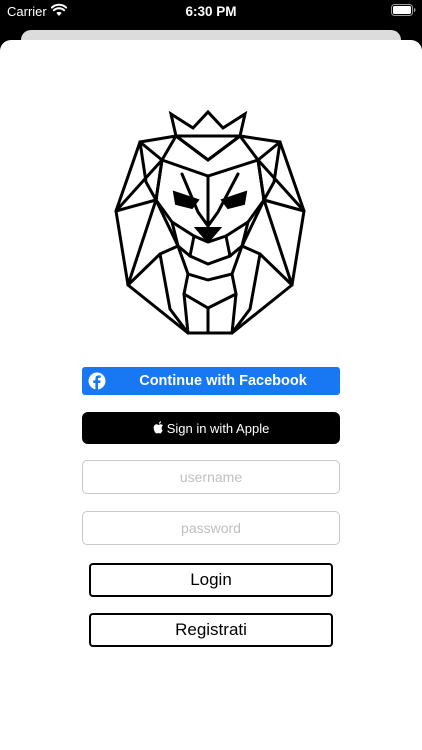  What do you see at coordinates (403, 10) in the screenshot?
I see `battery-full-icon` at bounding box center [403, 10].